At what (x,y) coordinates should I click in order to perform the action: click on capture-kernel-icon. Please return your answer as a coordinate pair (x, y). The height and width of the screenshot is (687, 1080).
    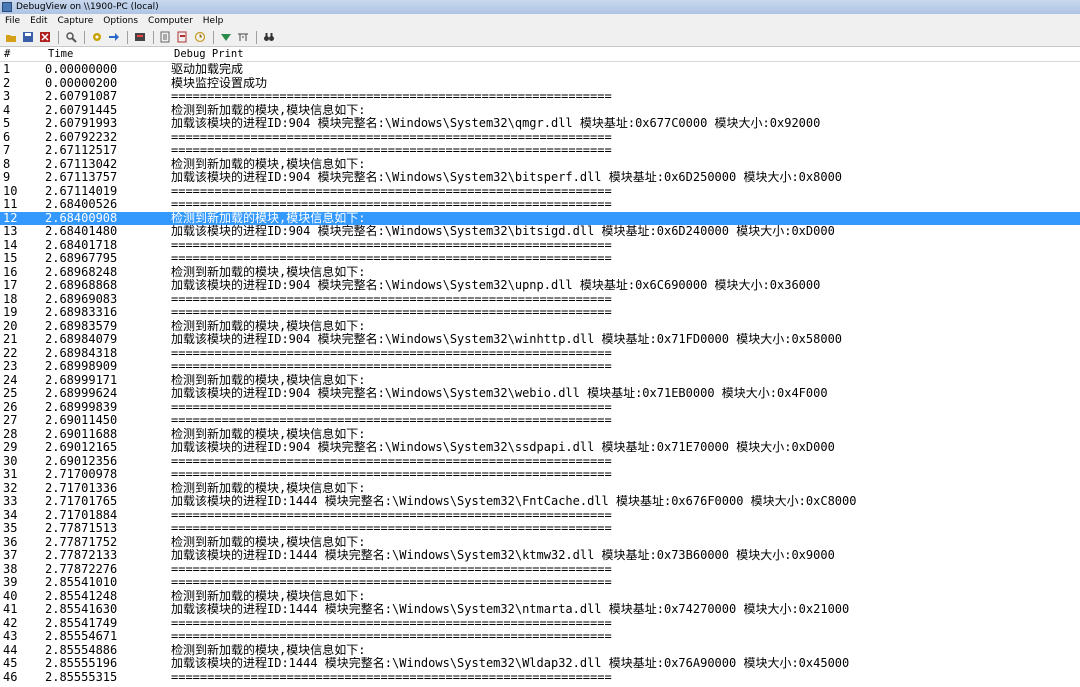
    Looking at the image, I should click on (140, 37).